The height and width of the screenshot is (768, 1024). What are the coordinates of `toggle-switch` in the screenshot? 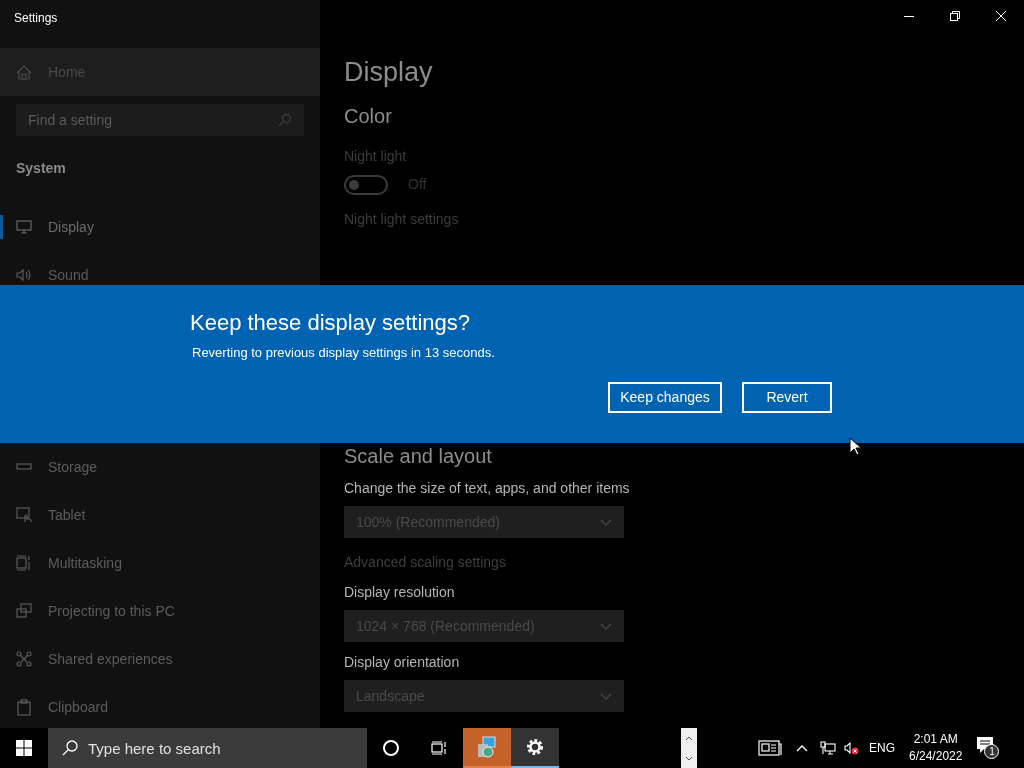 It's located at (366, 184).